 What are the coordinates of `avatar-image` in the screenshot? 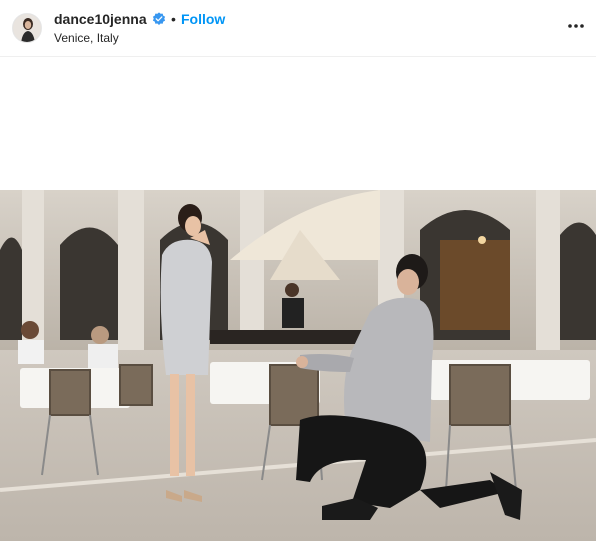 It's located at (27, 28).